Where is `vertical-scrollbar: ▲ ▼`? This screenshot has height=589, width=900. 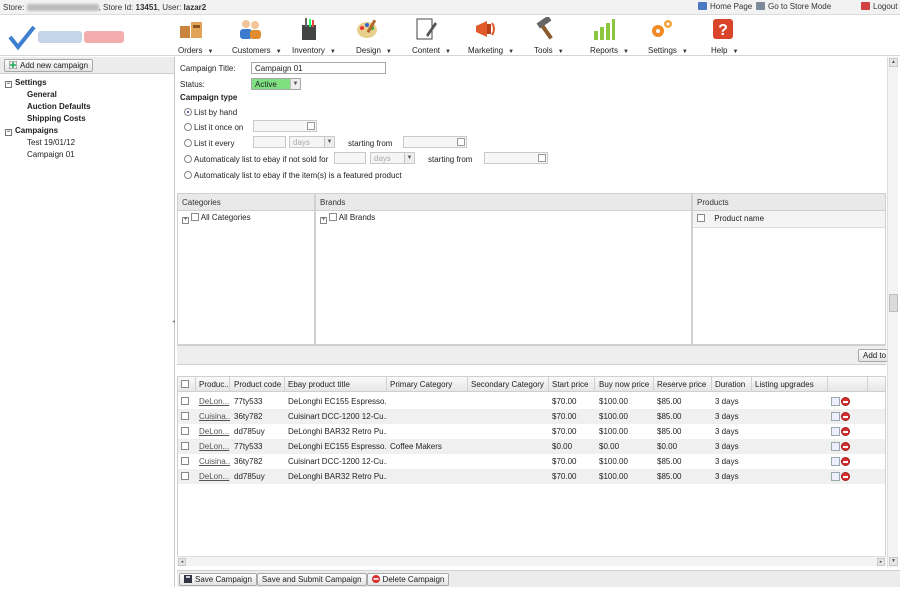
vertical-scrollbar: ▲ ▼ is located at coordinates (892, 312).